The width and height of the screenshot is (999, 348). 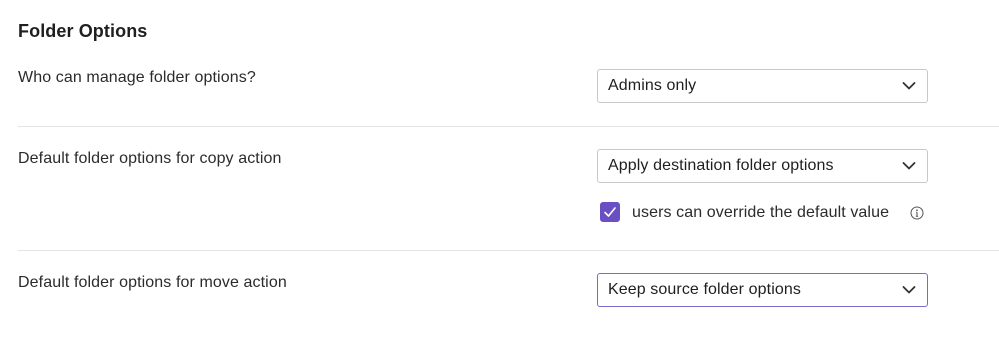 I want to click on manage-folder-options-select: Admins only, so click(x=762, y=86).